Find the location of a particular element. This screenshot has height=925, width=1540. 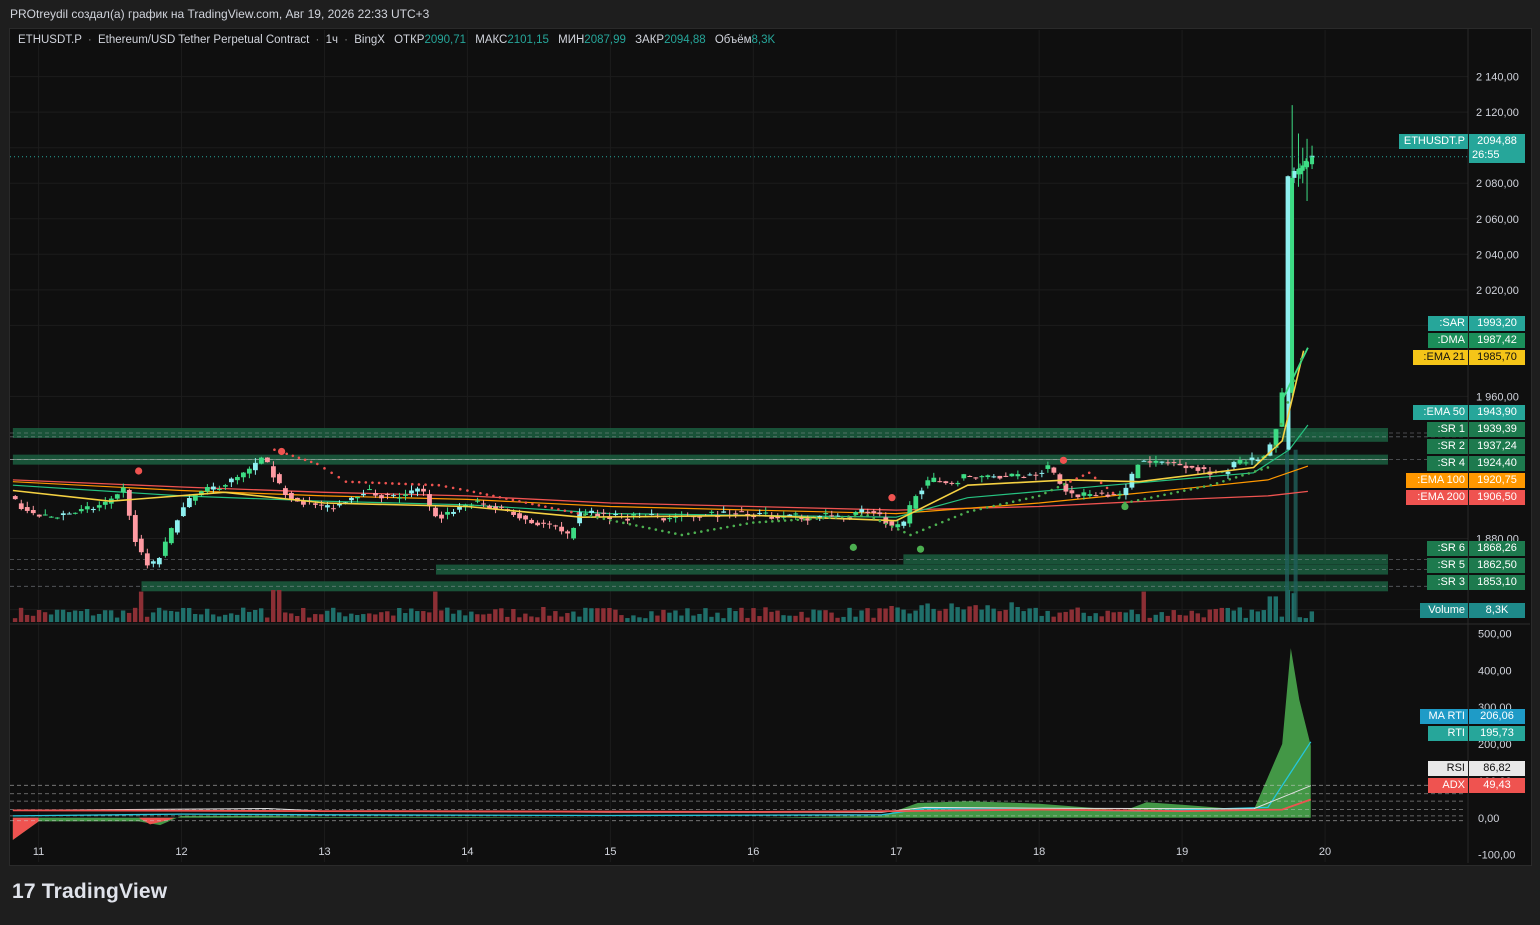

indicator-tag-label: :SR 6 is located at coordinates (1447, 548).